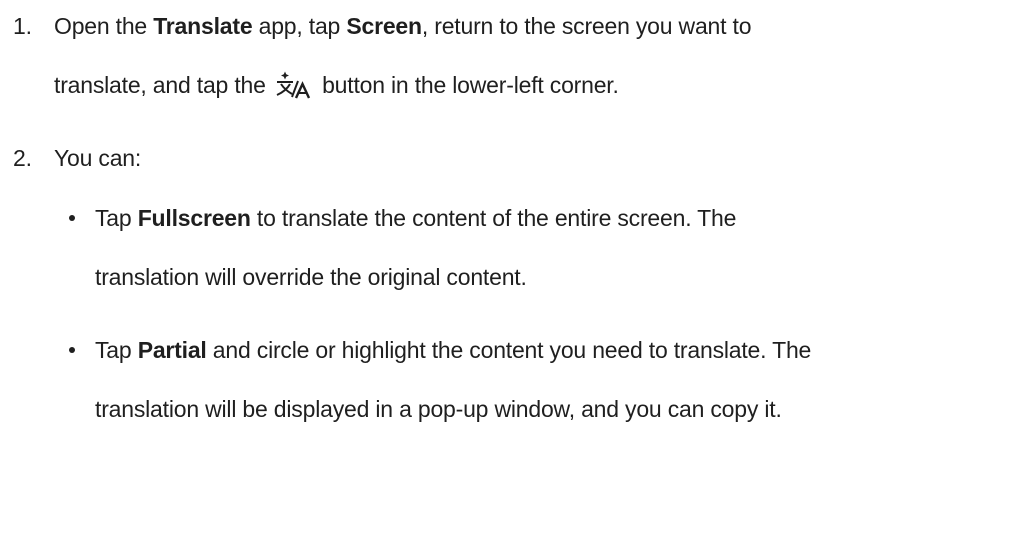 The height and width of the screenshot is (552, 1027). Describe the element at coordinates (22, 158) in the screenshot. I see `step-number: 2.` at that location.